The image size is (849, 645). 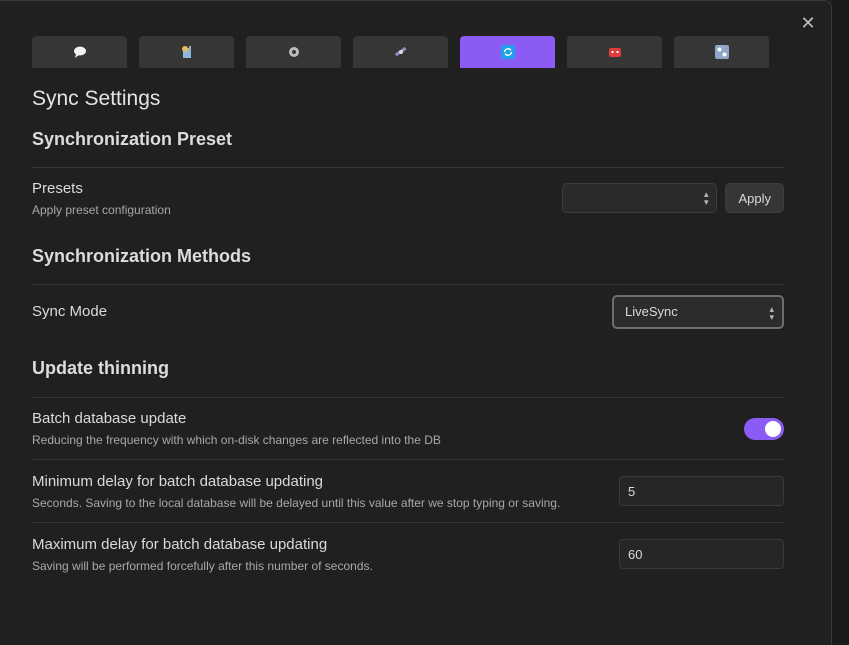 I want to click on satellite-dish-icon, so click(x=186, y=52).